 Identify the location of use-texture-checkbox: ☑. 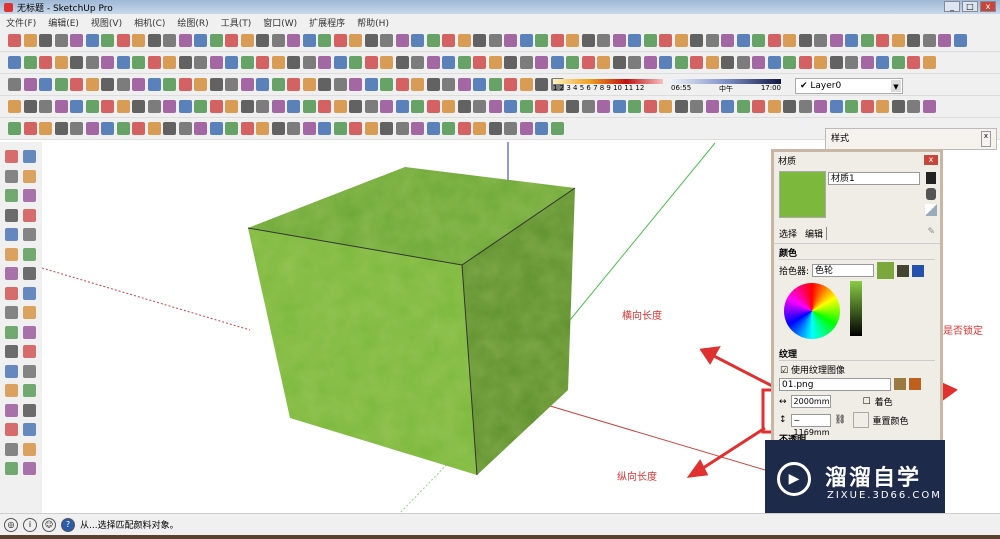
(784, 371).